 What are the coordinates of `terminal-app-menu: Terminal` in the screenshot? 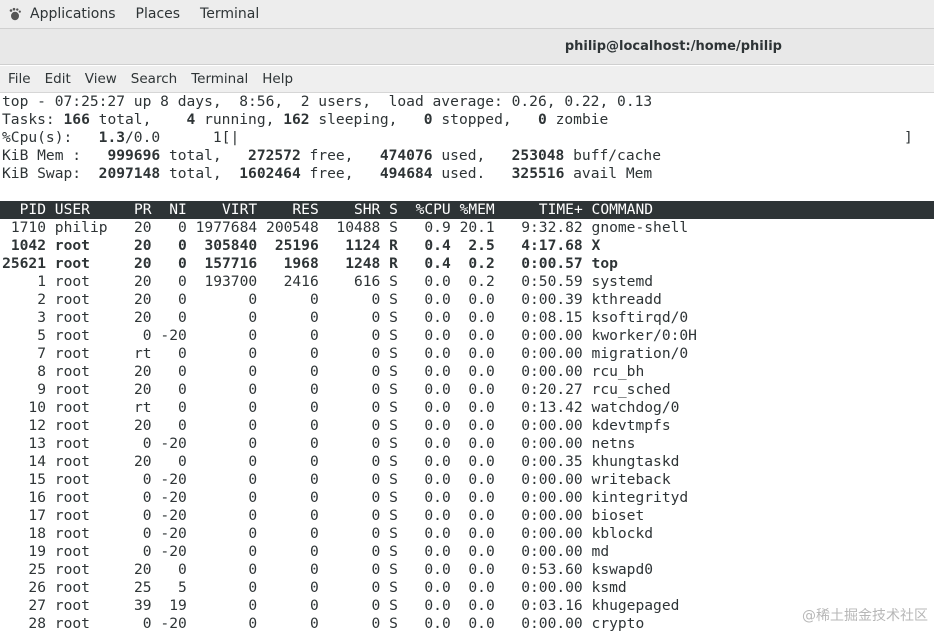 It's located at (229, 14).